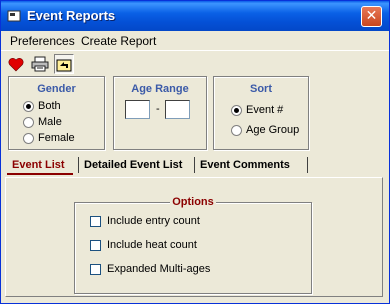  I want to click on expanded-multi-ages-option: Expanded Multi-ages, so click(150, 269).